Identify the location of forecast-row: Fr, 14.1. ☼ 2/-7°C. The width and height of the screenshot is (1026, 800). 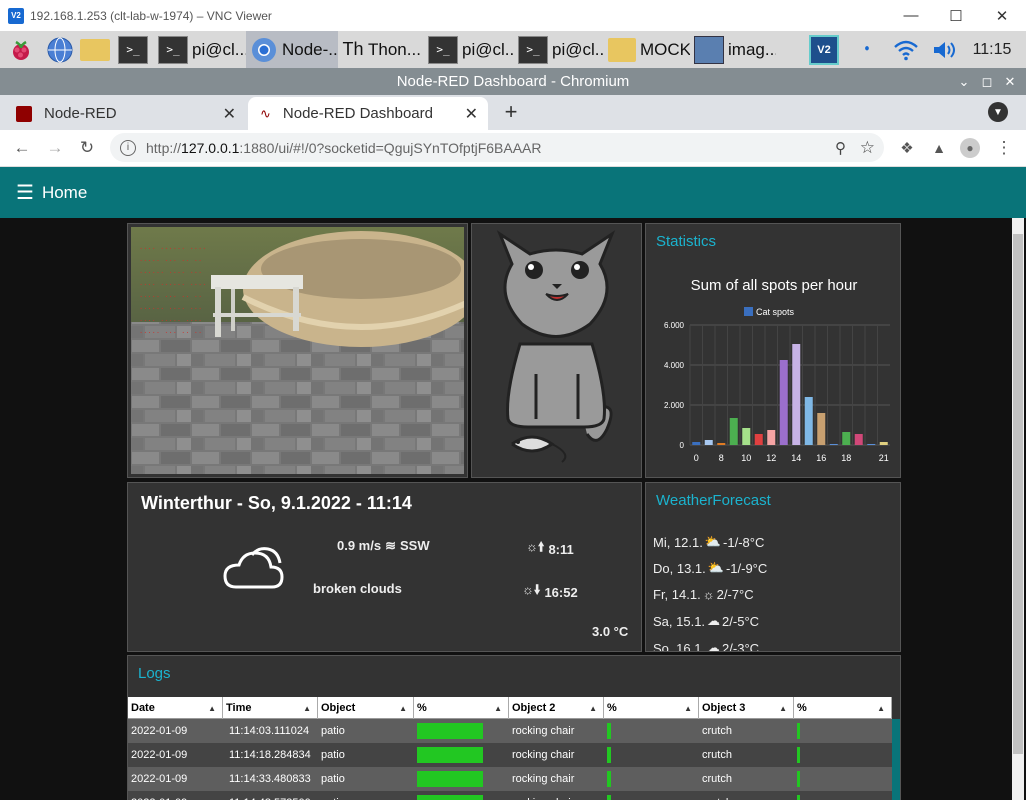
(703, 594).